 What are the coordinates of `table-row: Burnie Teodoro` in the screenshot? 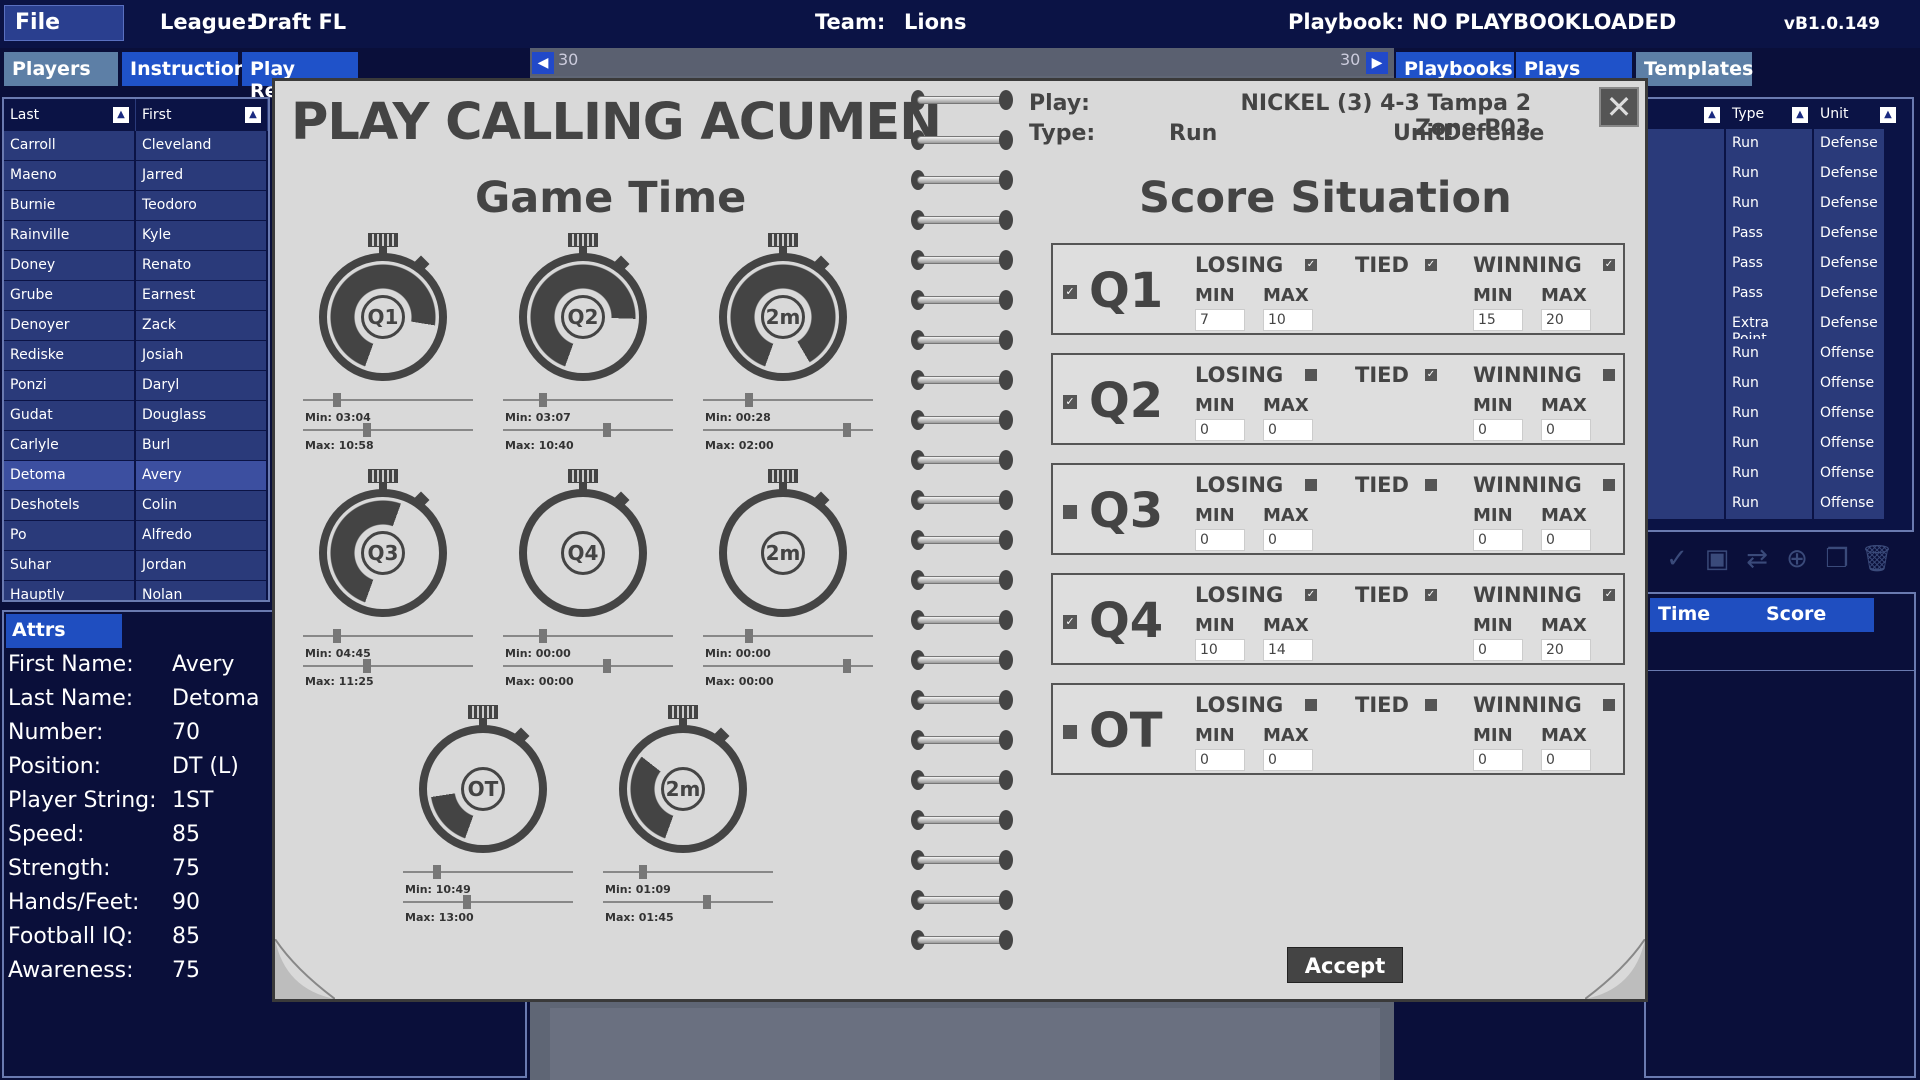 It's located at (136, 206).